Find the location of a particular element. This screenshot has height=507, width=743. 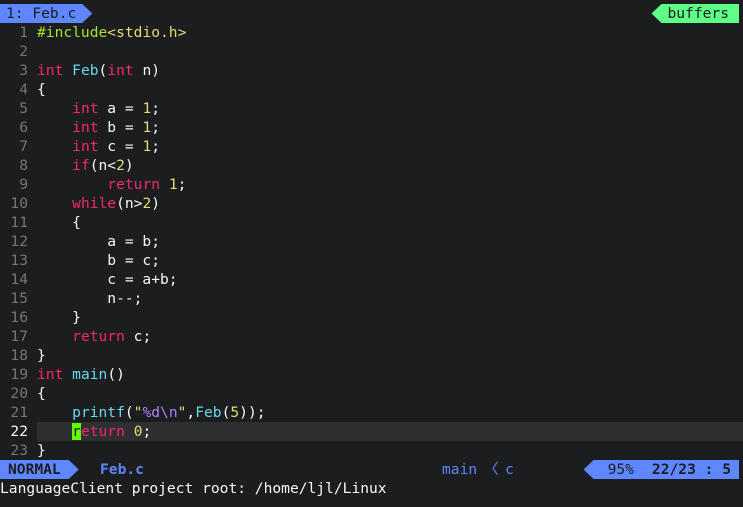

line-code: n--; is located at coordinates (90, 298).